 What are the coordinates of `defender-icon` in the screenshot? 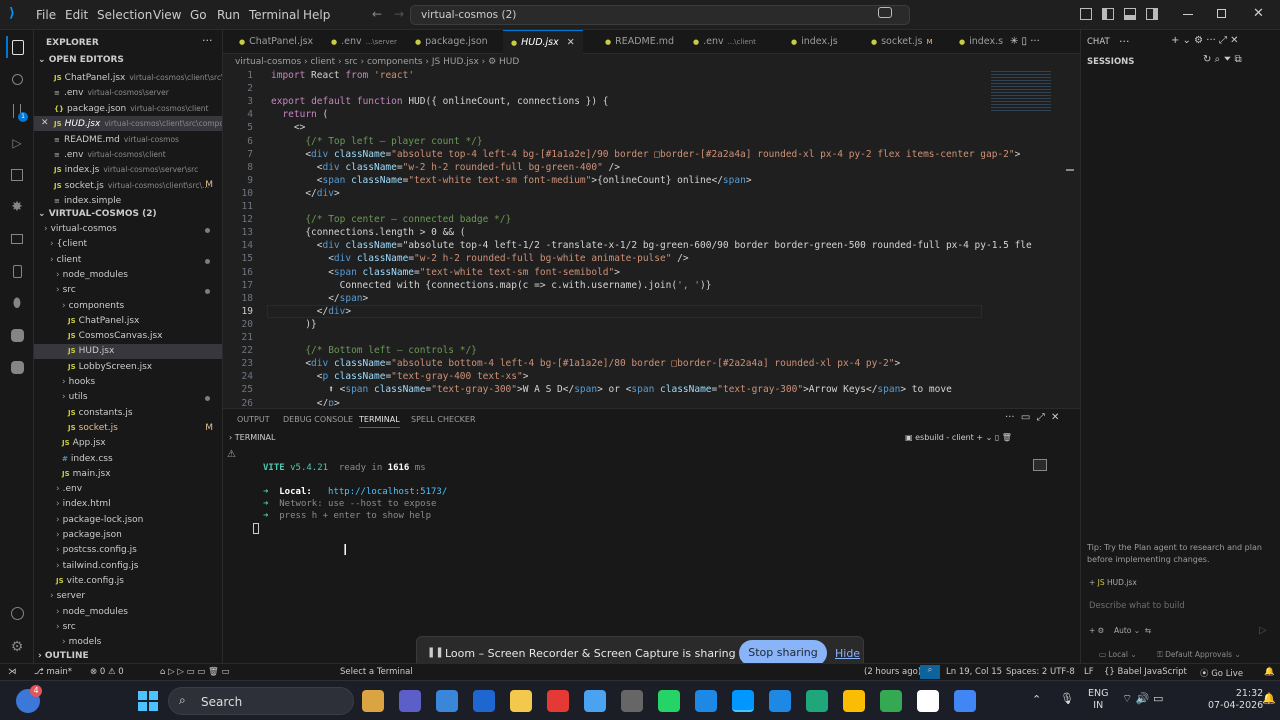 It's located at (780, 701).